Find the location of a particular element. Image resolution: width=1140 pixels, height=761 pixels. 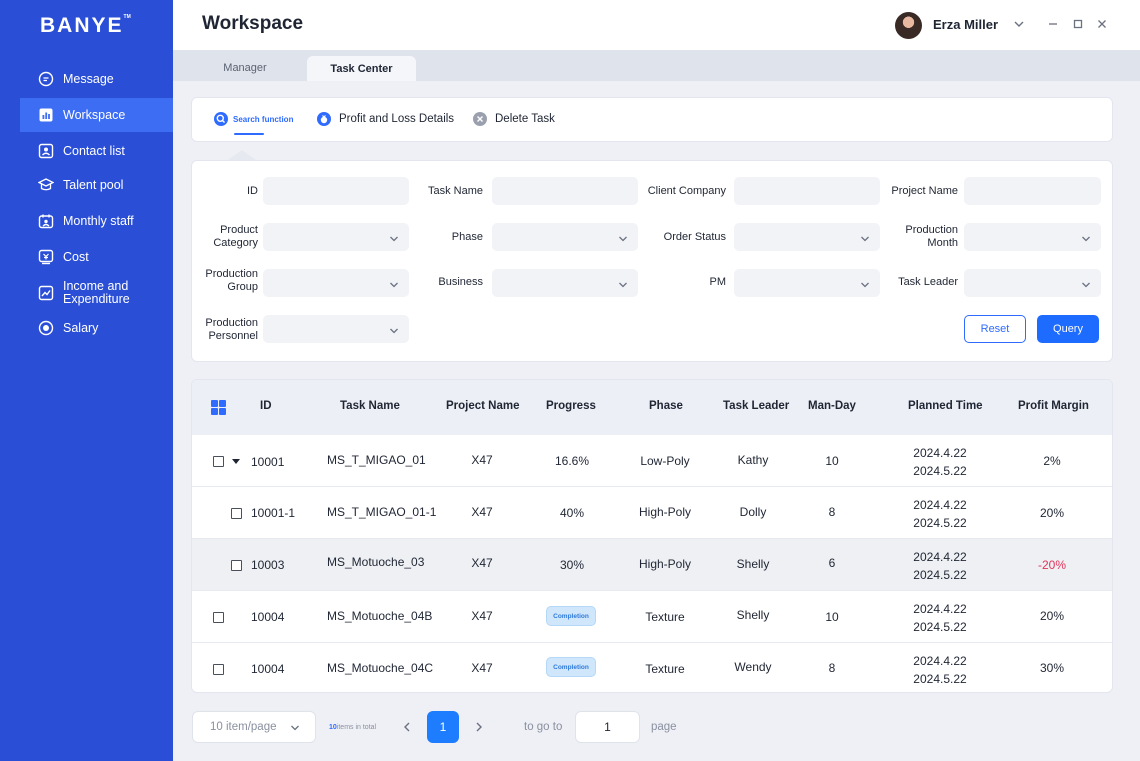

column-header-man-day: Man-Day is located at coordinates (832, 406).